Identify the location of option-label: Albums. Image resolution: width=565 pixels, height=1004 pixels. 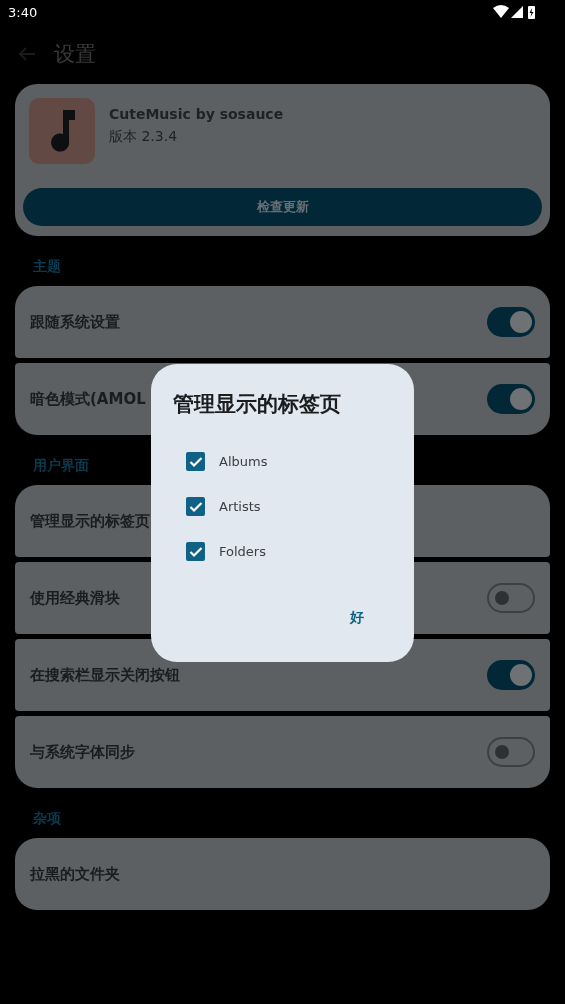
(243, 461).